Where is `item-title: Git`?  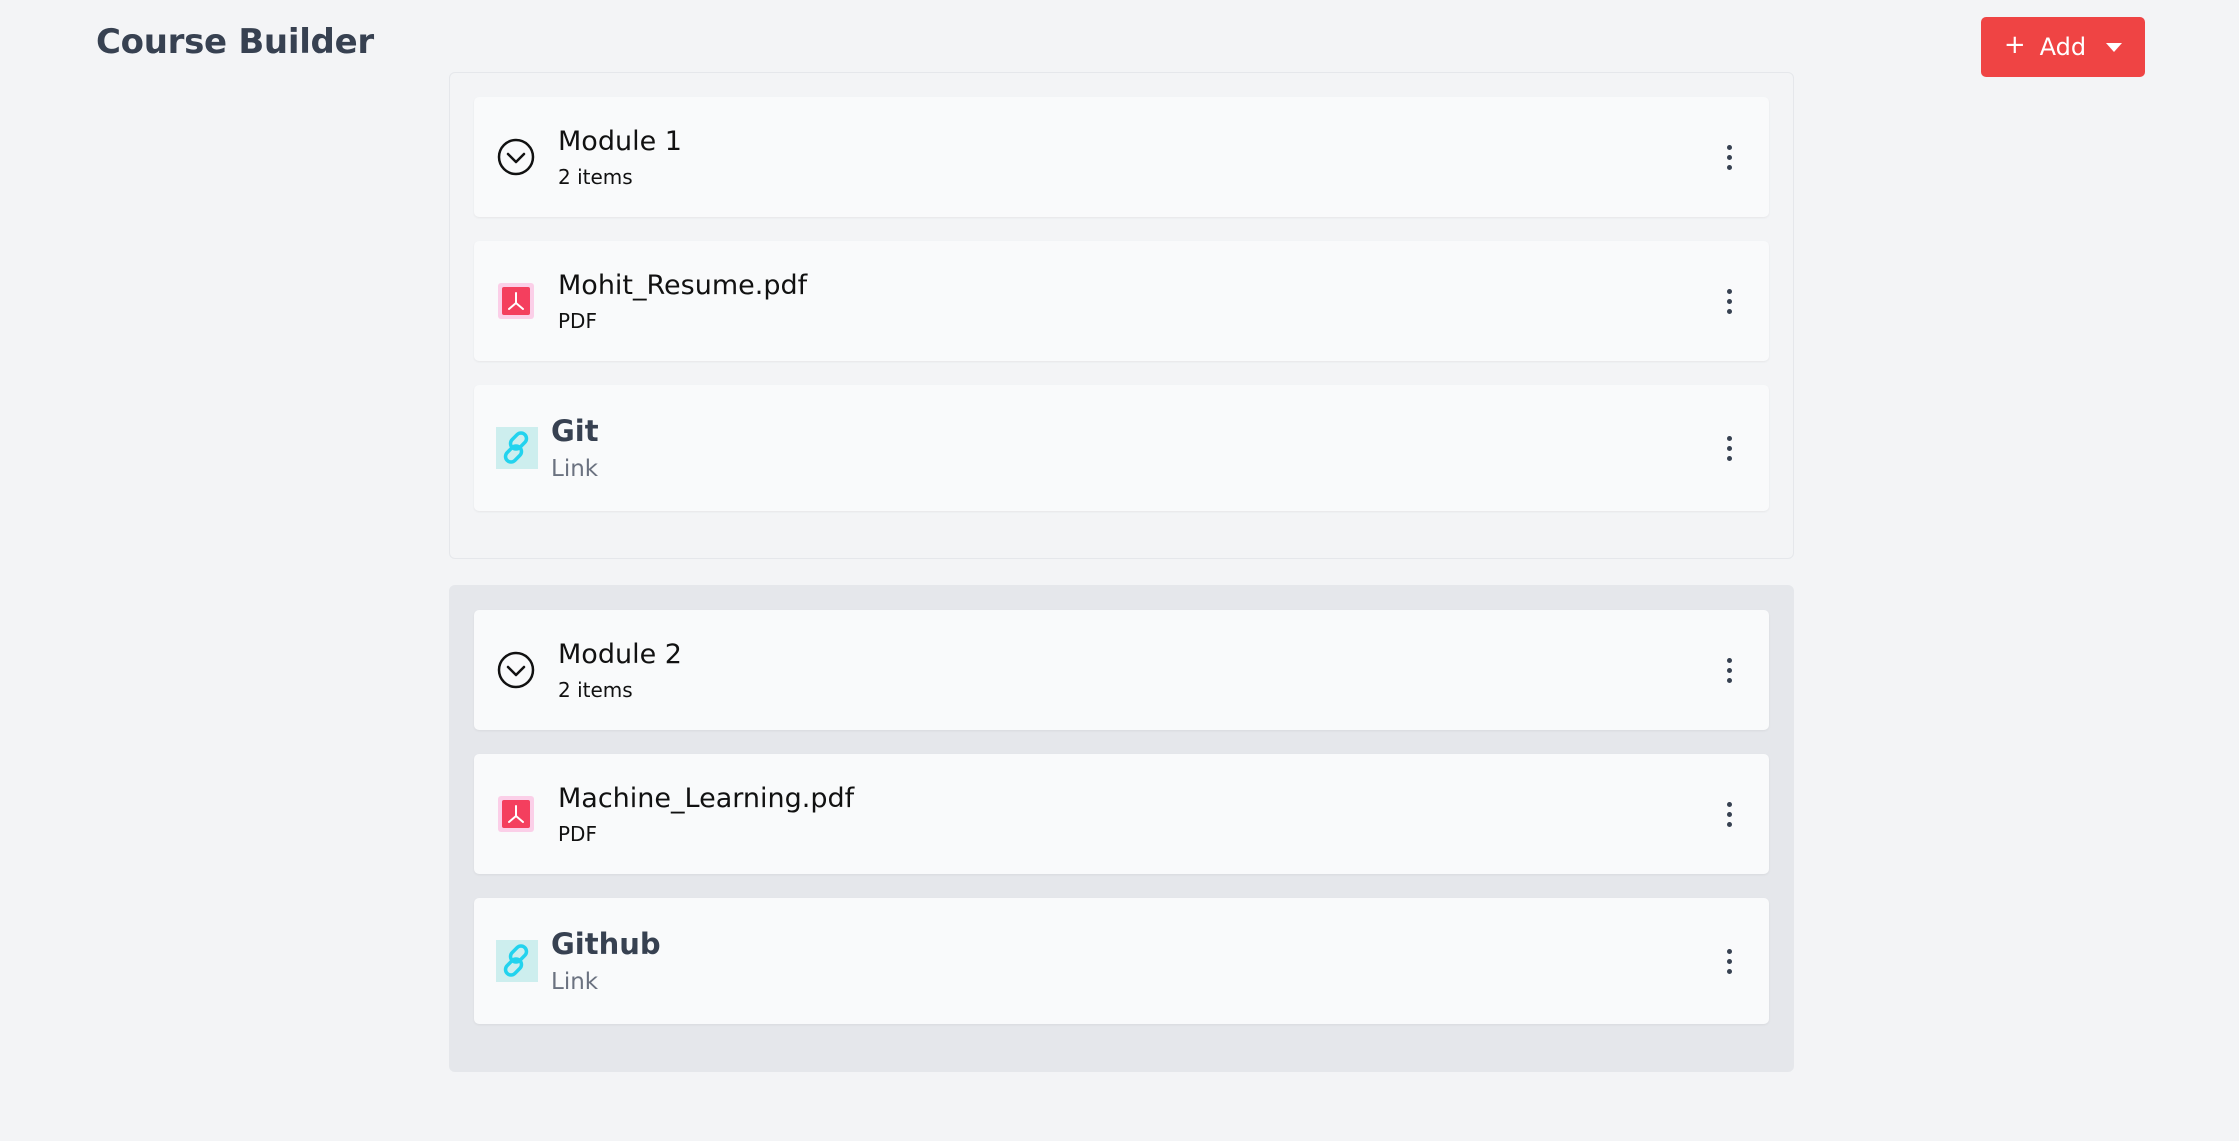
item-title: Git is located at coordinates (575, 431).